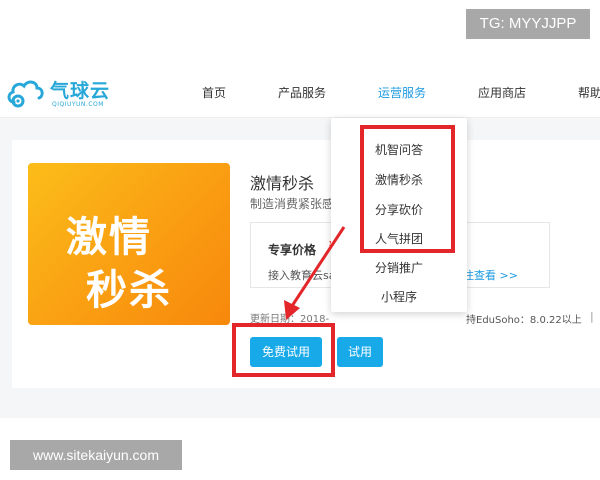  Describe the element at coordinates (360, 352) in the screenshot. I see `trial-button: 试用` at that location.